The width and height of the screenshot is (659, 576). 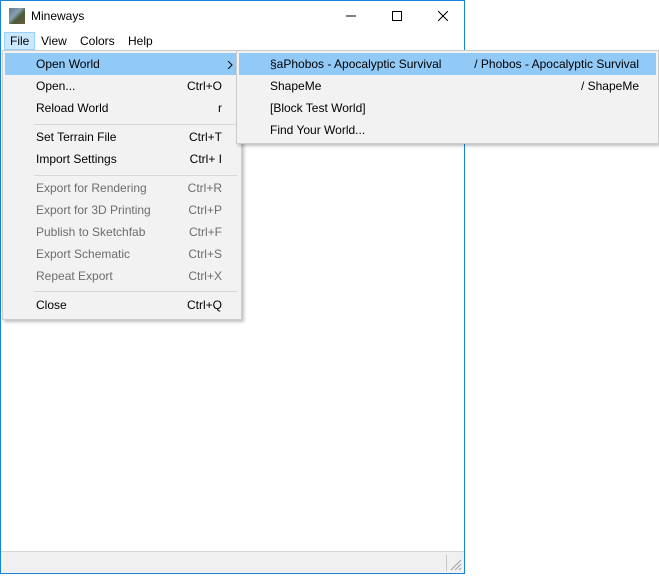 I want to click on close-icon, so click(x=443, y=16).